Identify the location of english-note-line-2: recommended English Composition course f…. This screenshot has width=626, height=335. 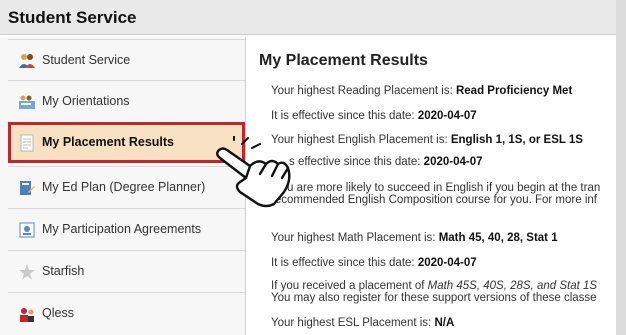
(434, 200).